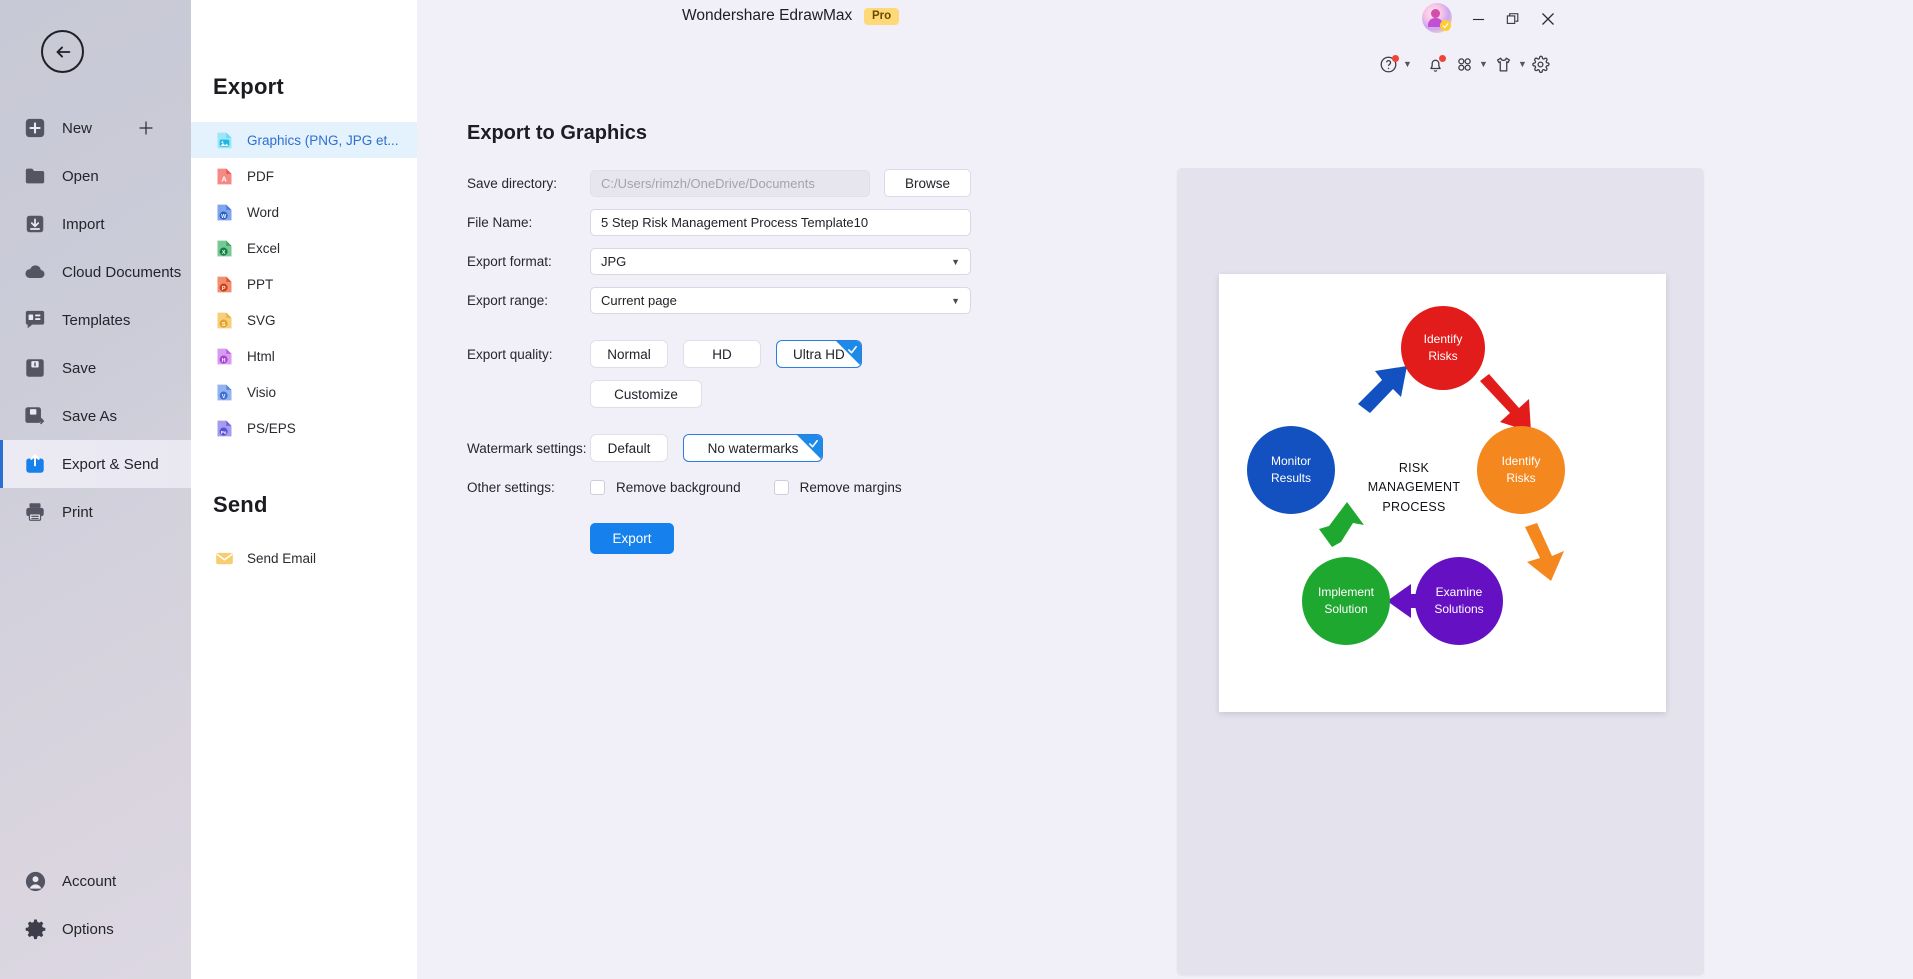  Describe the element at coordinates (614, 261) in the screenshot. I see `export-format-value: JPG` at that location.